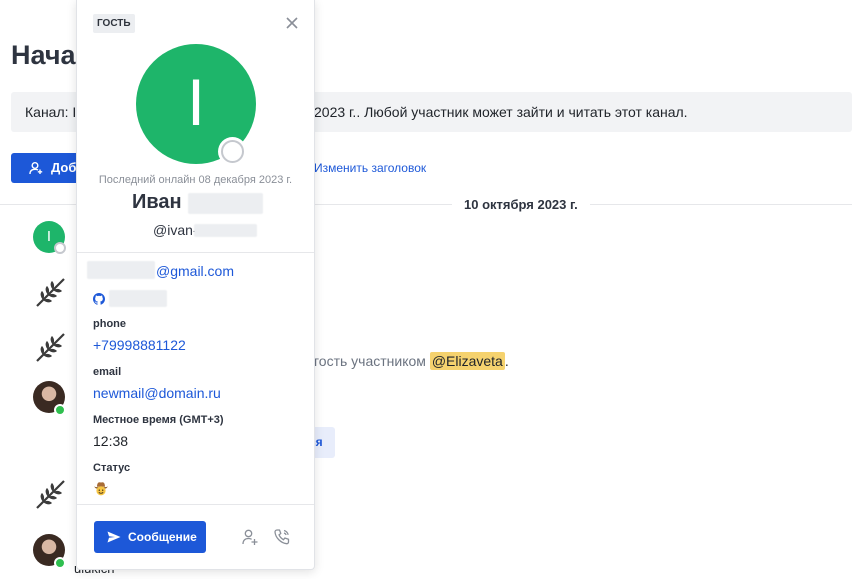  Describe the element at coordinates (64, 167) in the screenshot. I see `add-member-label: Доб` at that location.